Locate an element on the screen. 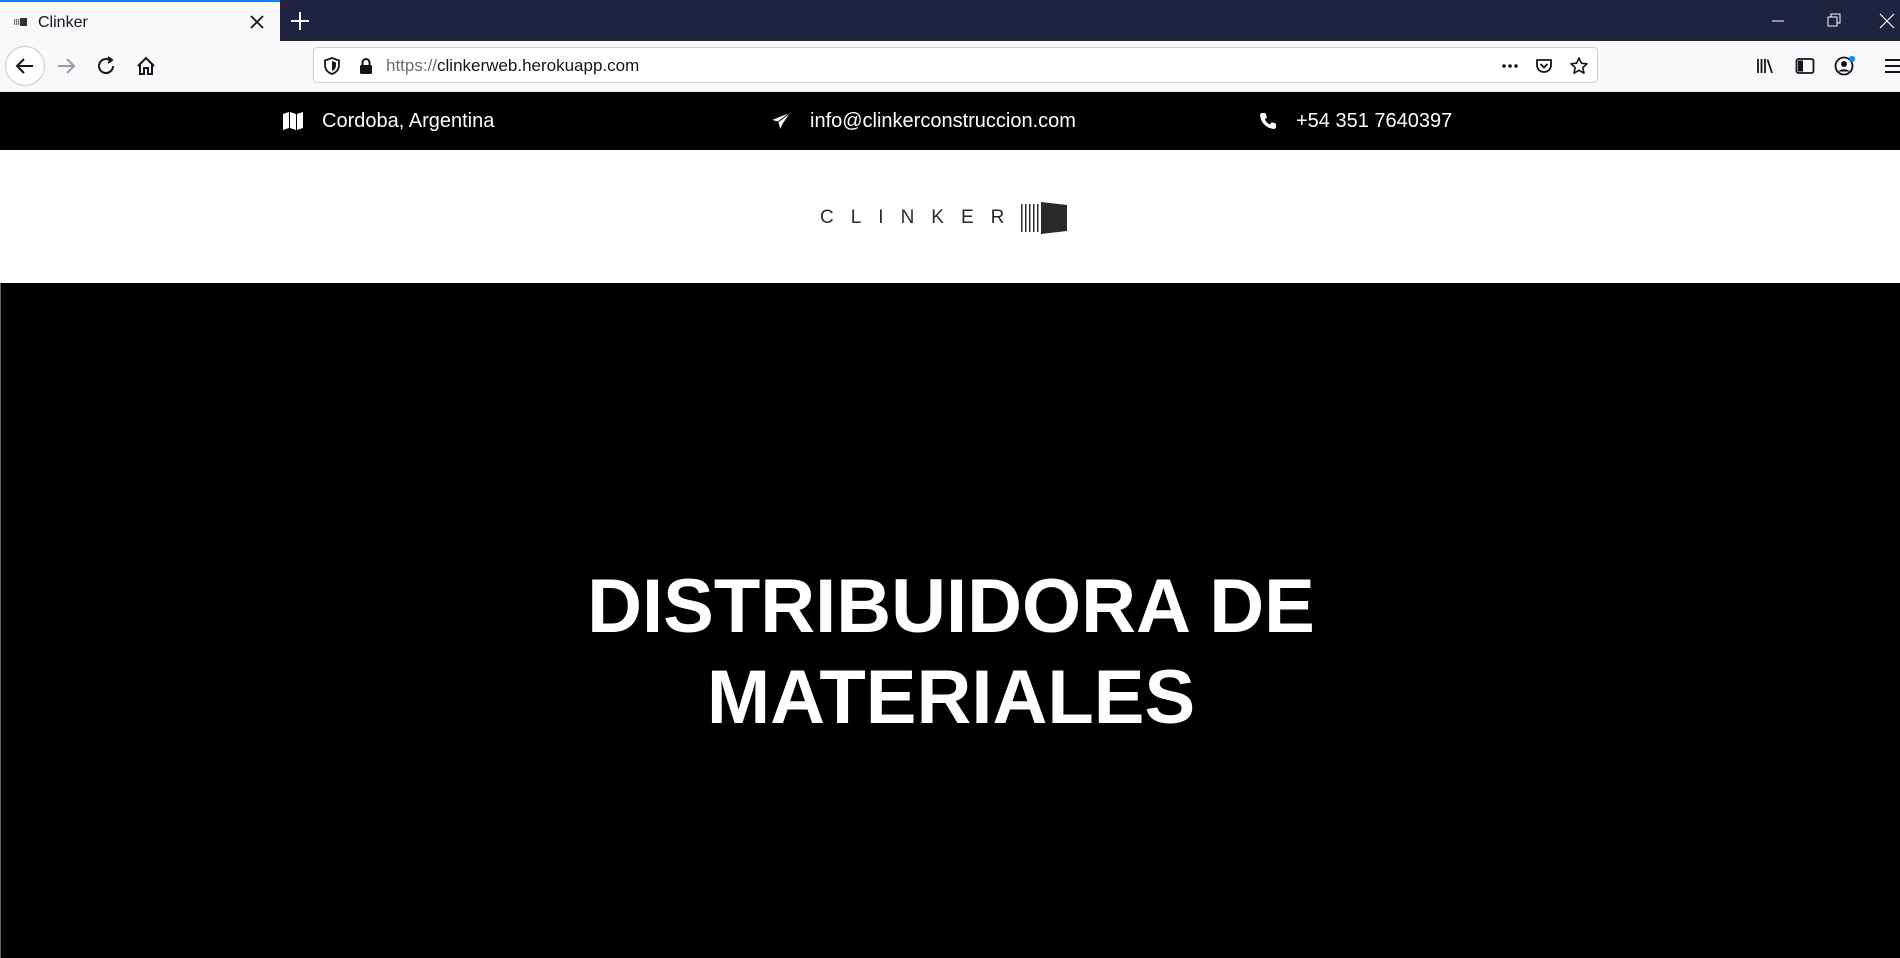  url-host: clinkerweb.herokuapp.com is located at coordinates (538, 65).